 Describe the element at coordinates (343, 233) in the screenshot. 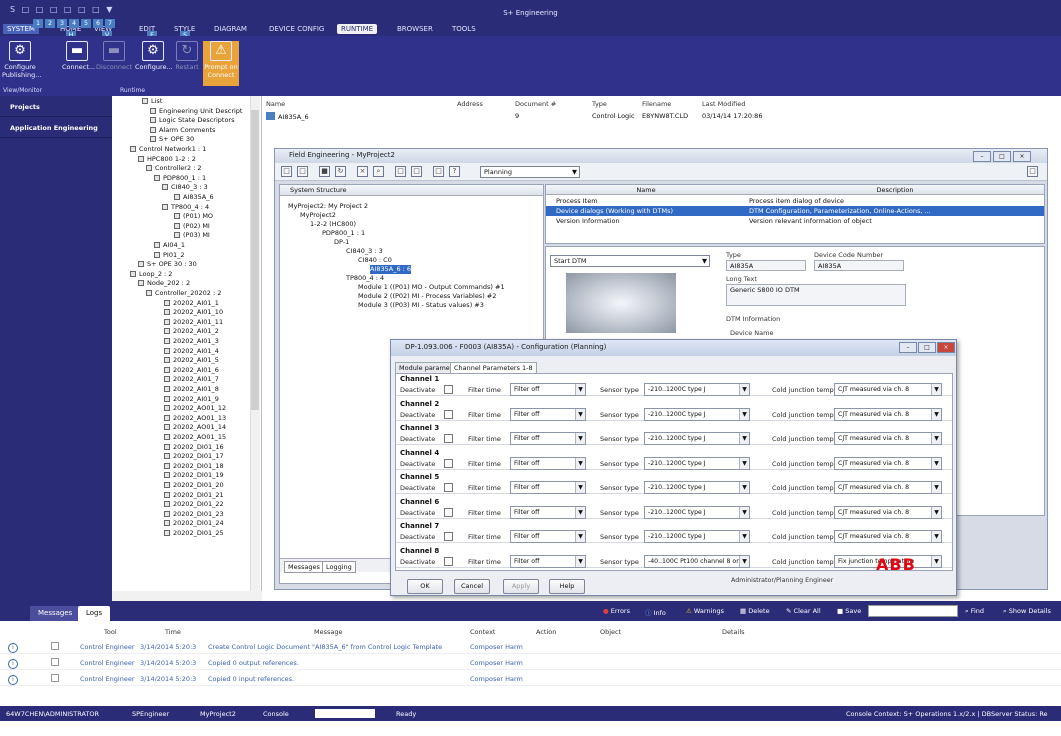

I see `structure-item: PDP800_1 : 1` at that location.